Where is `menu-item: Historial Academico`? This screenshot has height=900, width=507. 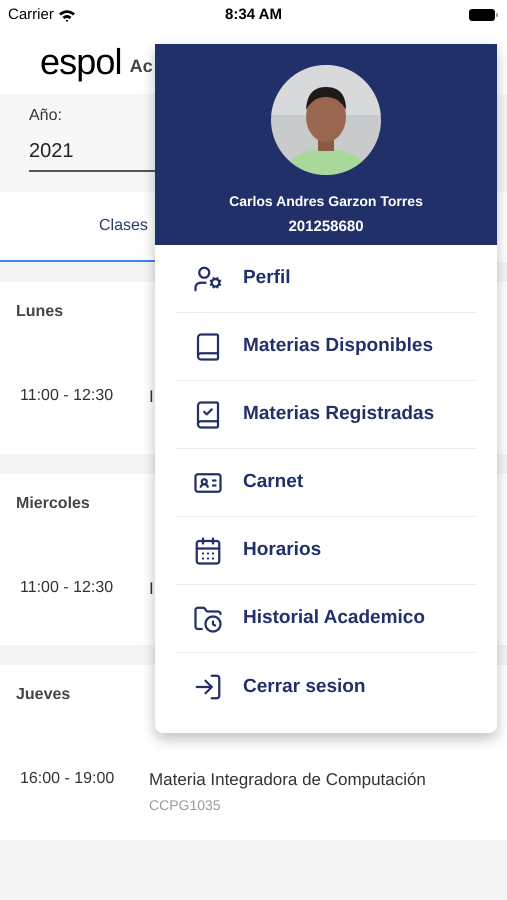
menu-item: Historial Academico is located at coordinates (326, 619).